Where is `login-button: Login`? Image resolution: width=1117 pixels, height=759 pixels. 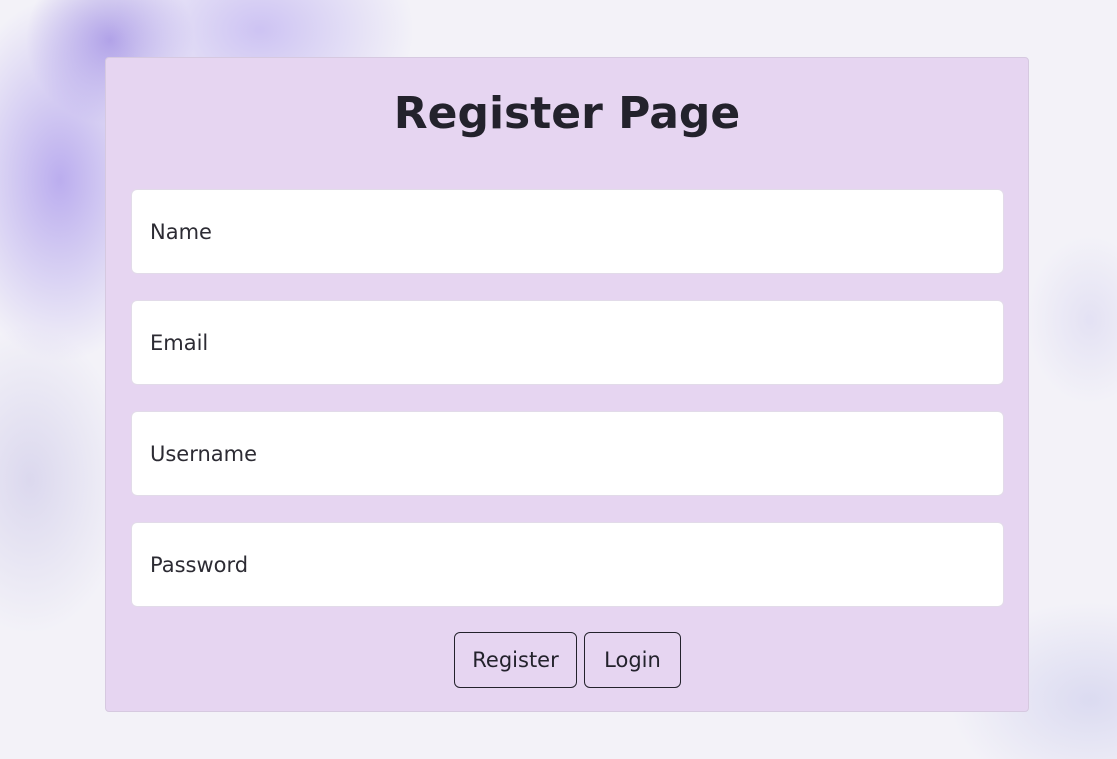
login-button: Login is located at coordinates (632, 660).